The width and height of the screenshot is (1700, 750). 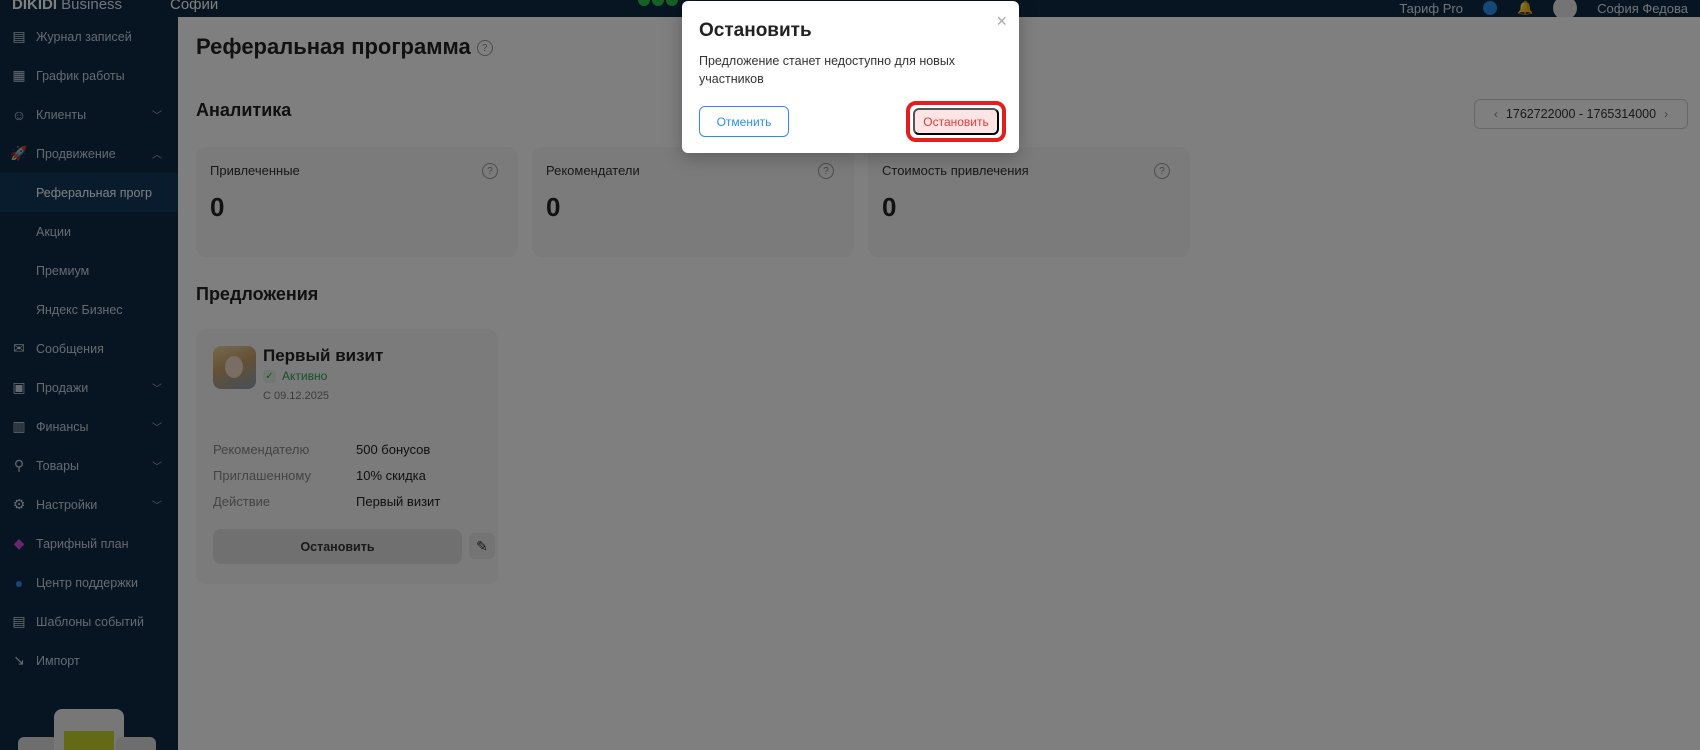 I want to click on cancel-button: Отменить, so click(x=744, y=121).